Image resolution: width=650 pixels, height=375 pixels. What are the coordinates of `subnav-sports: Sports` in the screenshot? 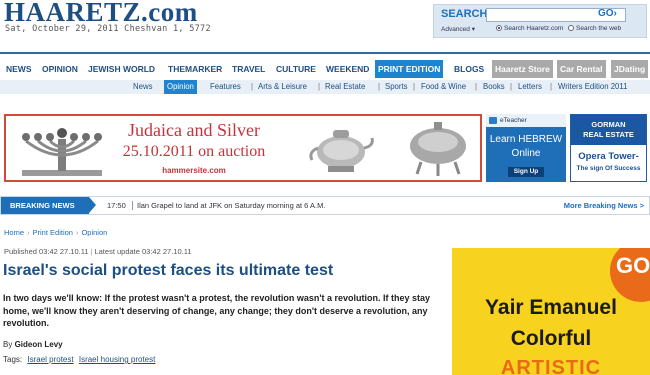 It's located at (396, 87).